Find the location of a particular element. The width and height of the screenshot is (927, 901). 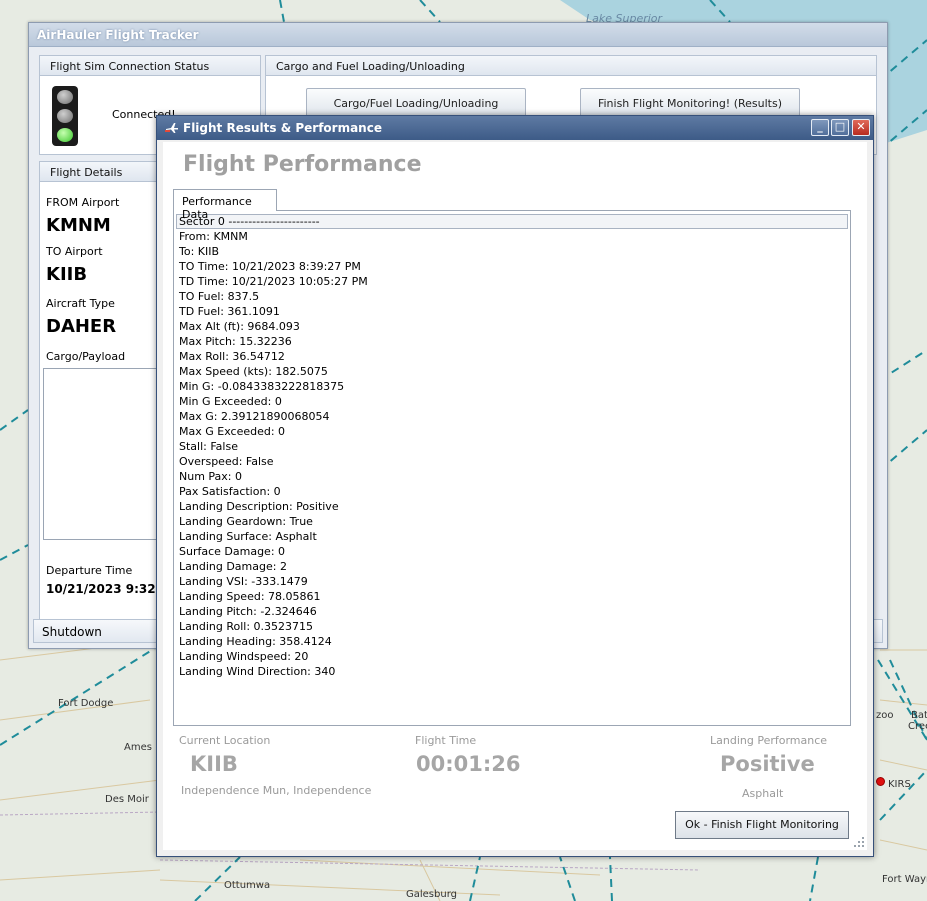

aircraft-type-value: DAHER is located at coordinates (81, 326).